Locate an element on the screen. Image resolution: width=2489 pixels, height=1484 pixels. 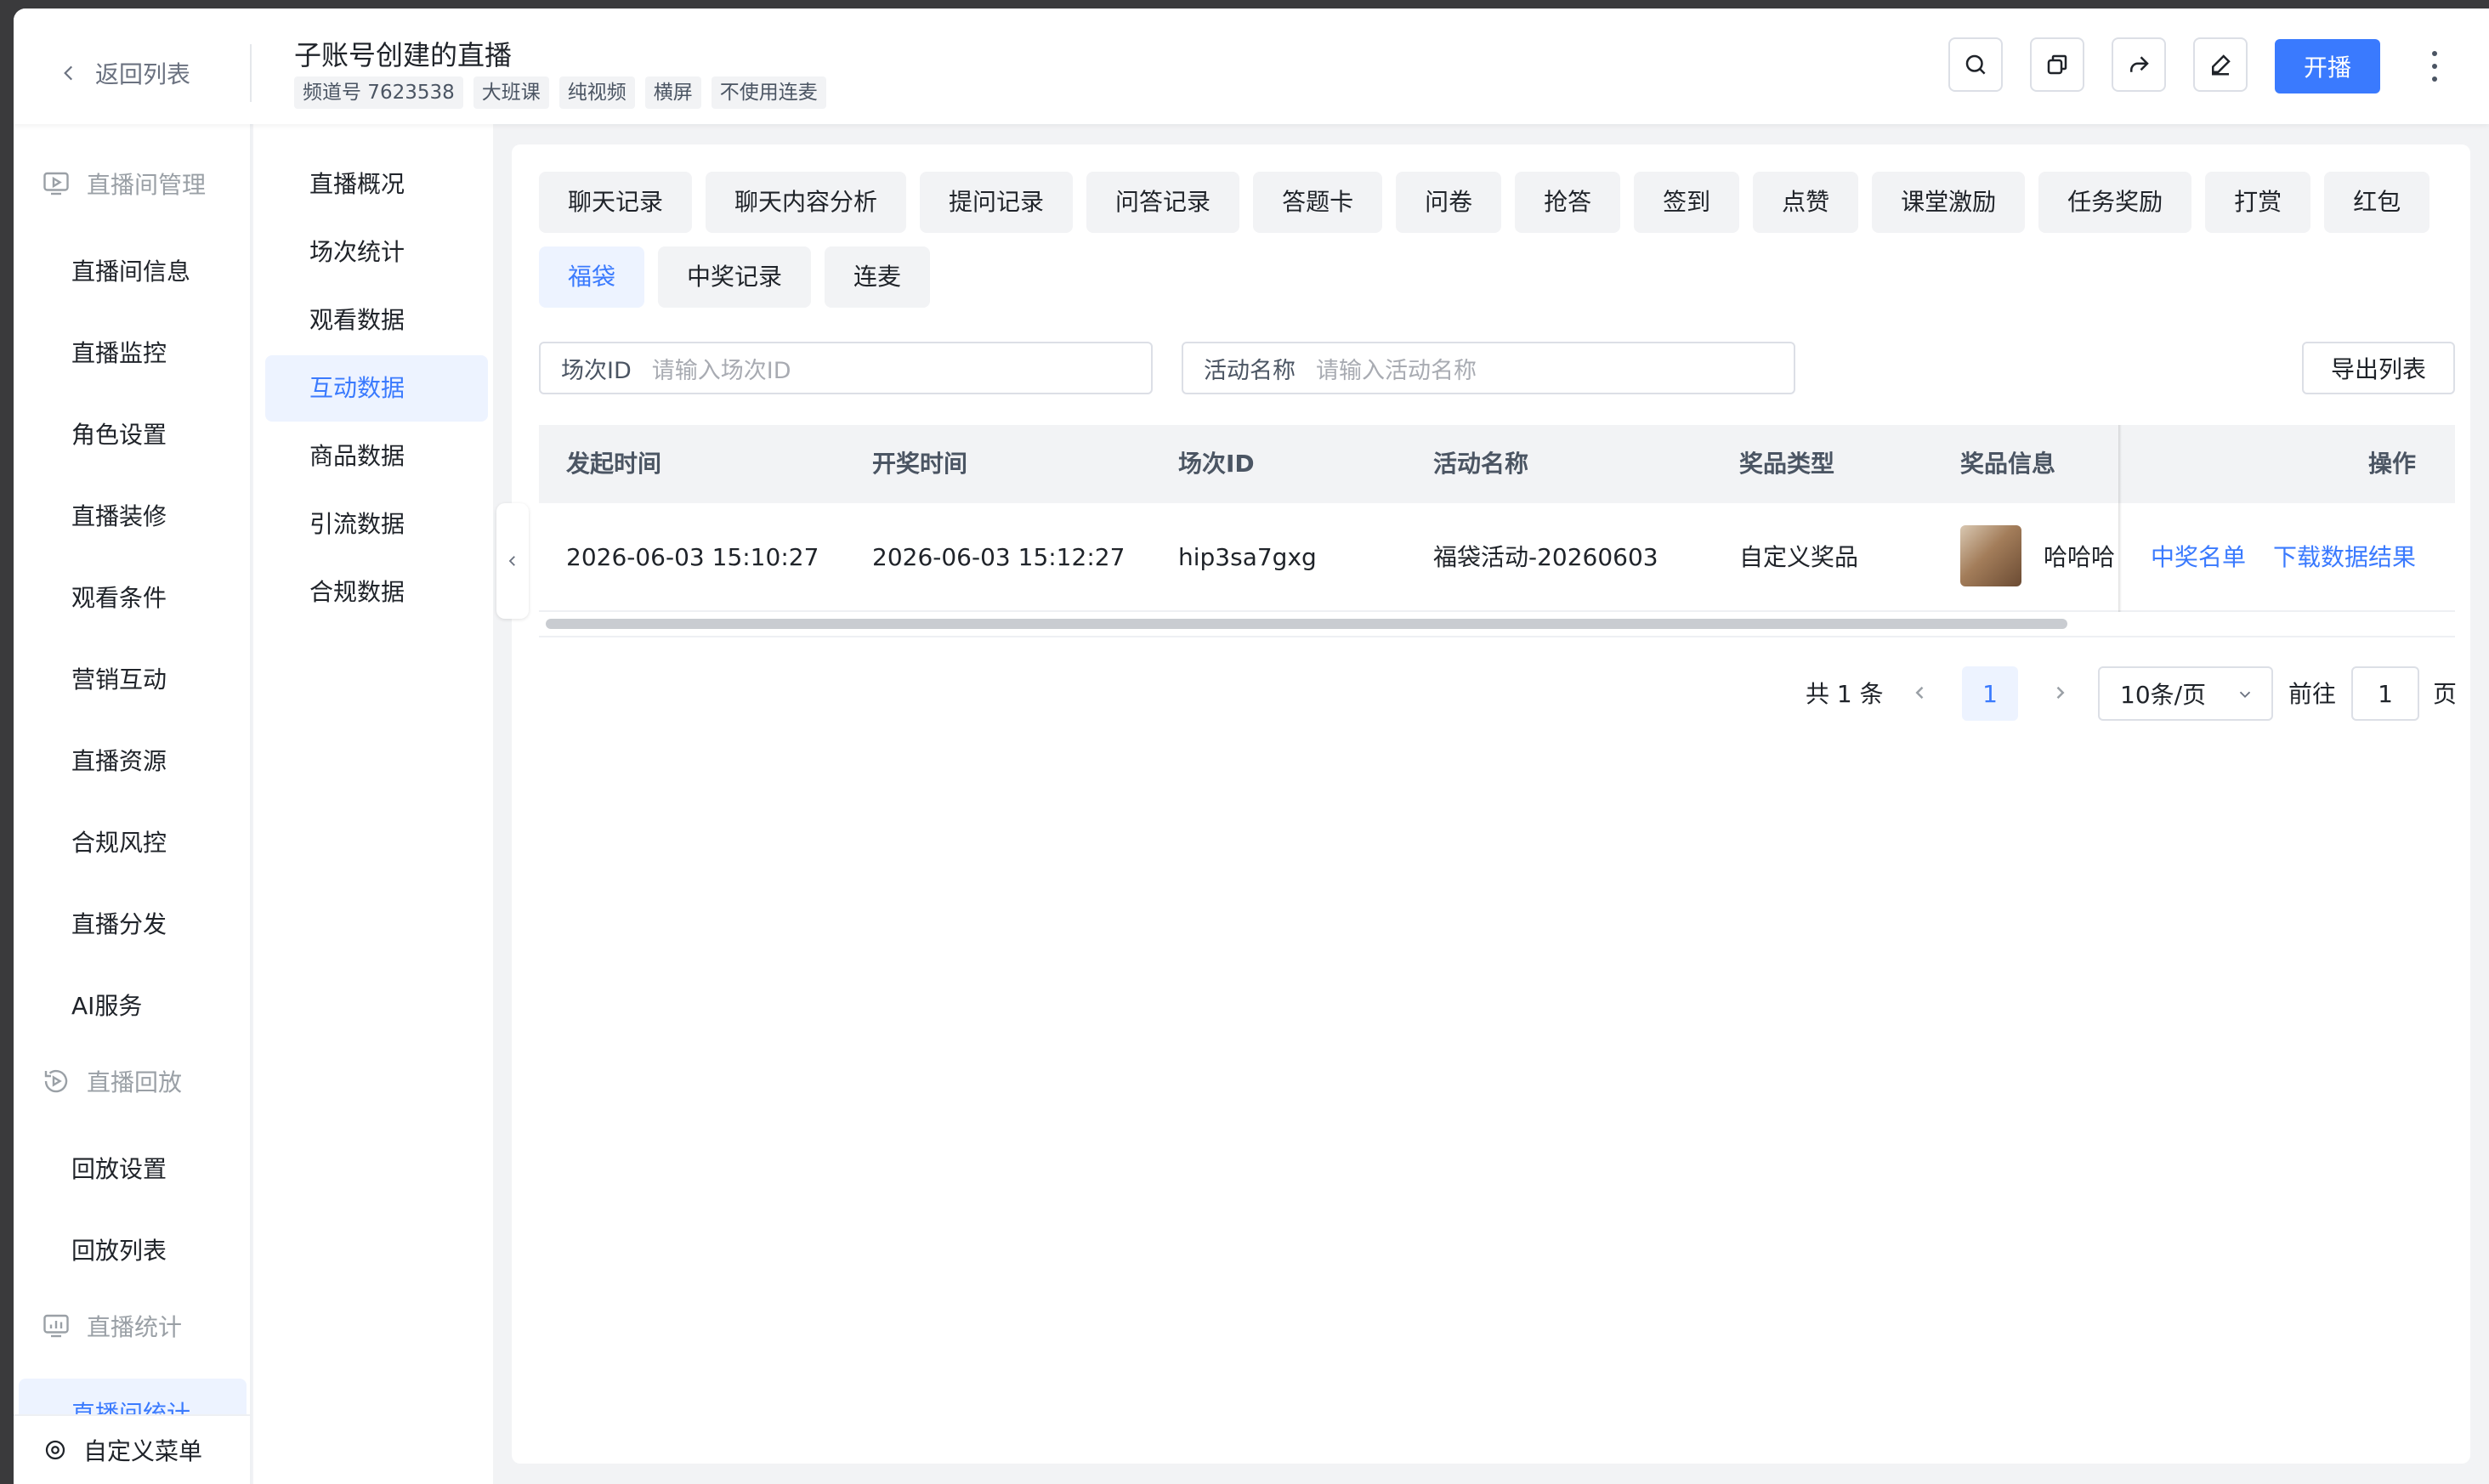
sidebar-item-resources: 直播资源 is located at coordinates (119, 760).